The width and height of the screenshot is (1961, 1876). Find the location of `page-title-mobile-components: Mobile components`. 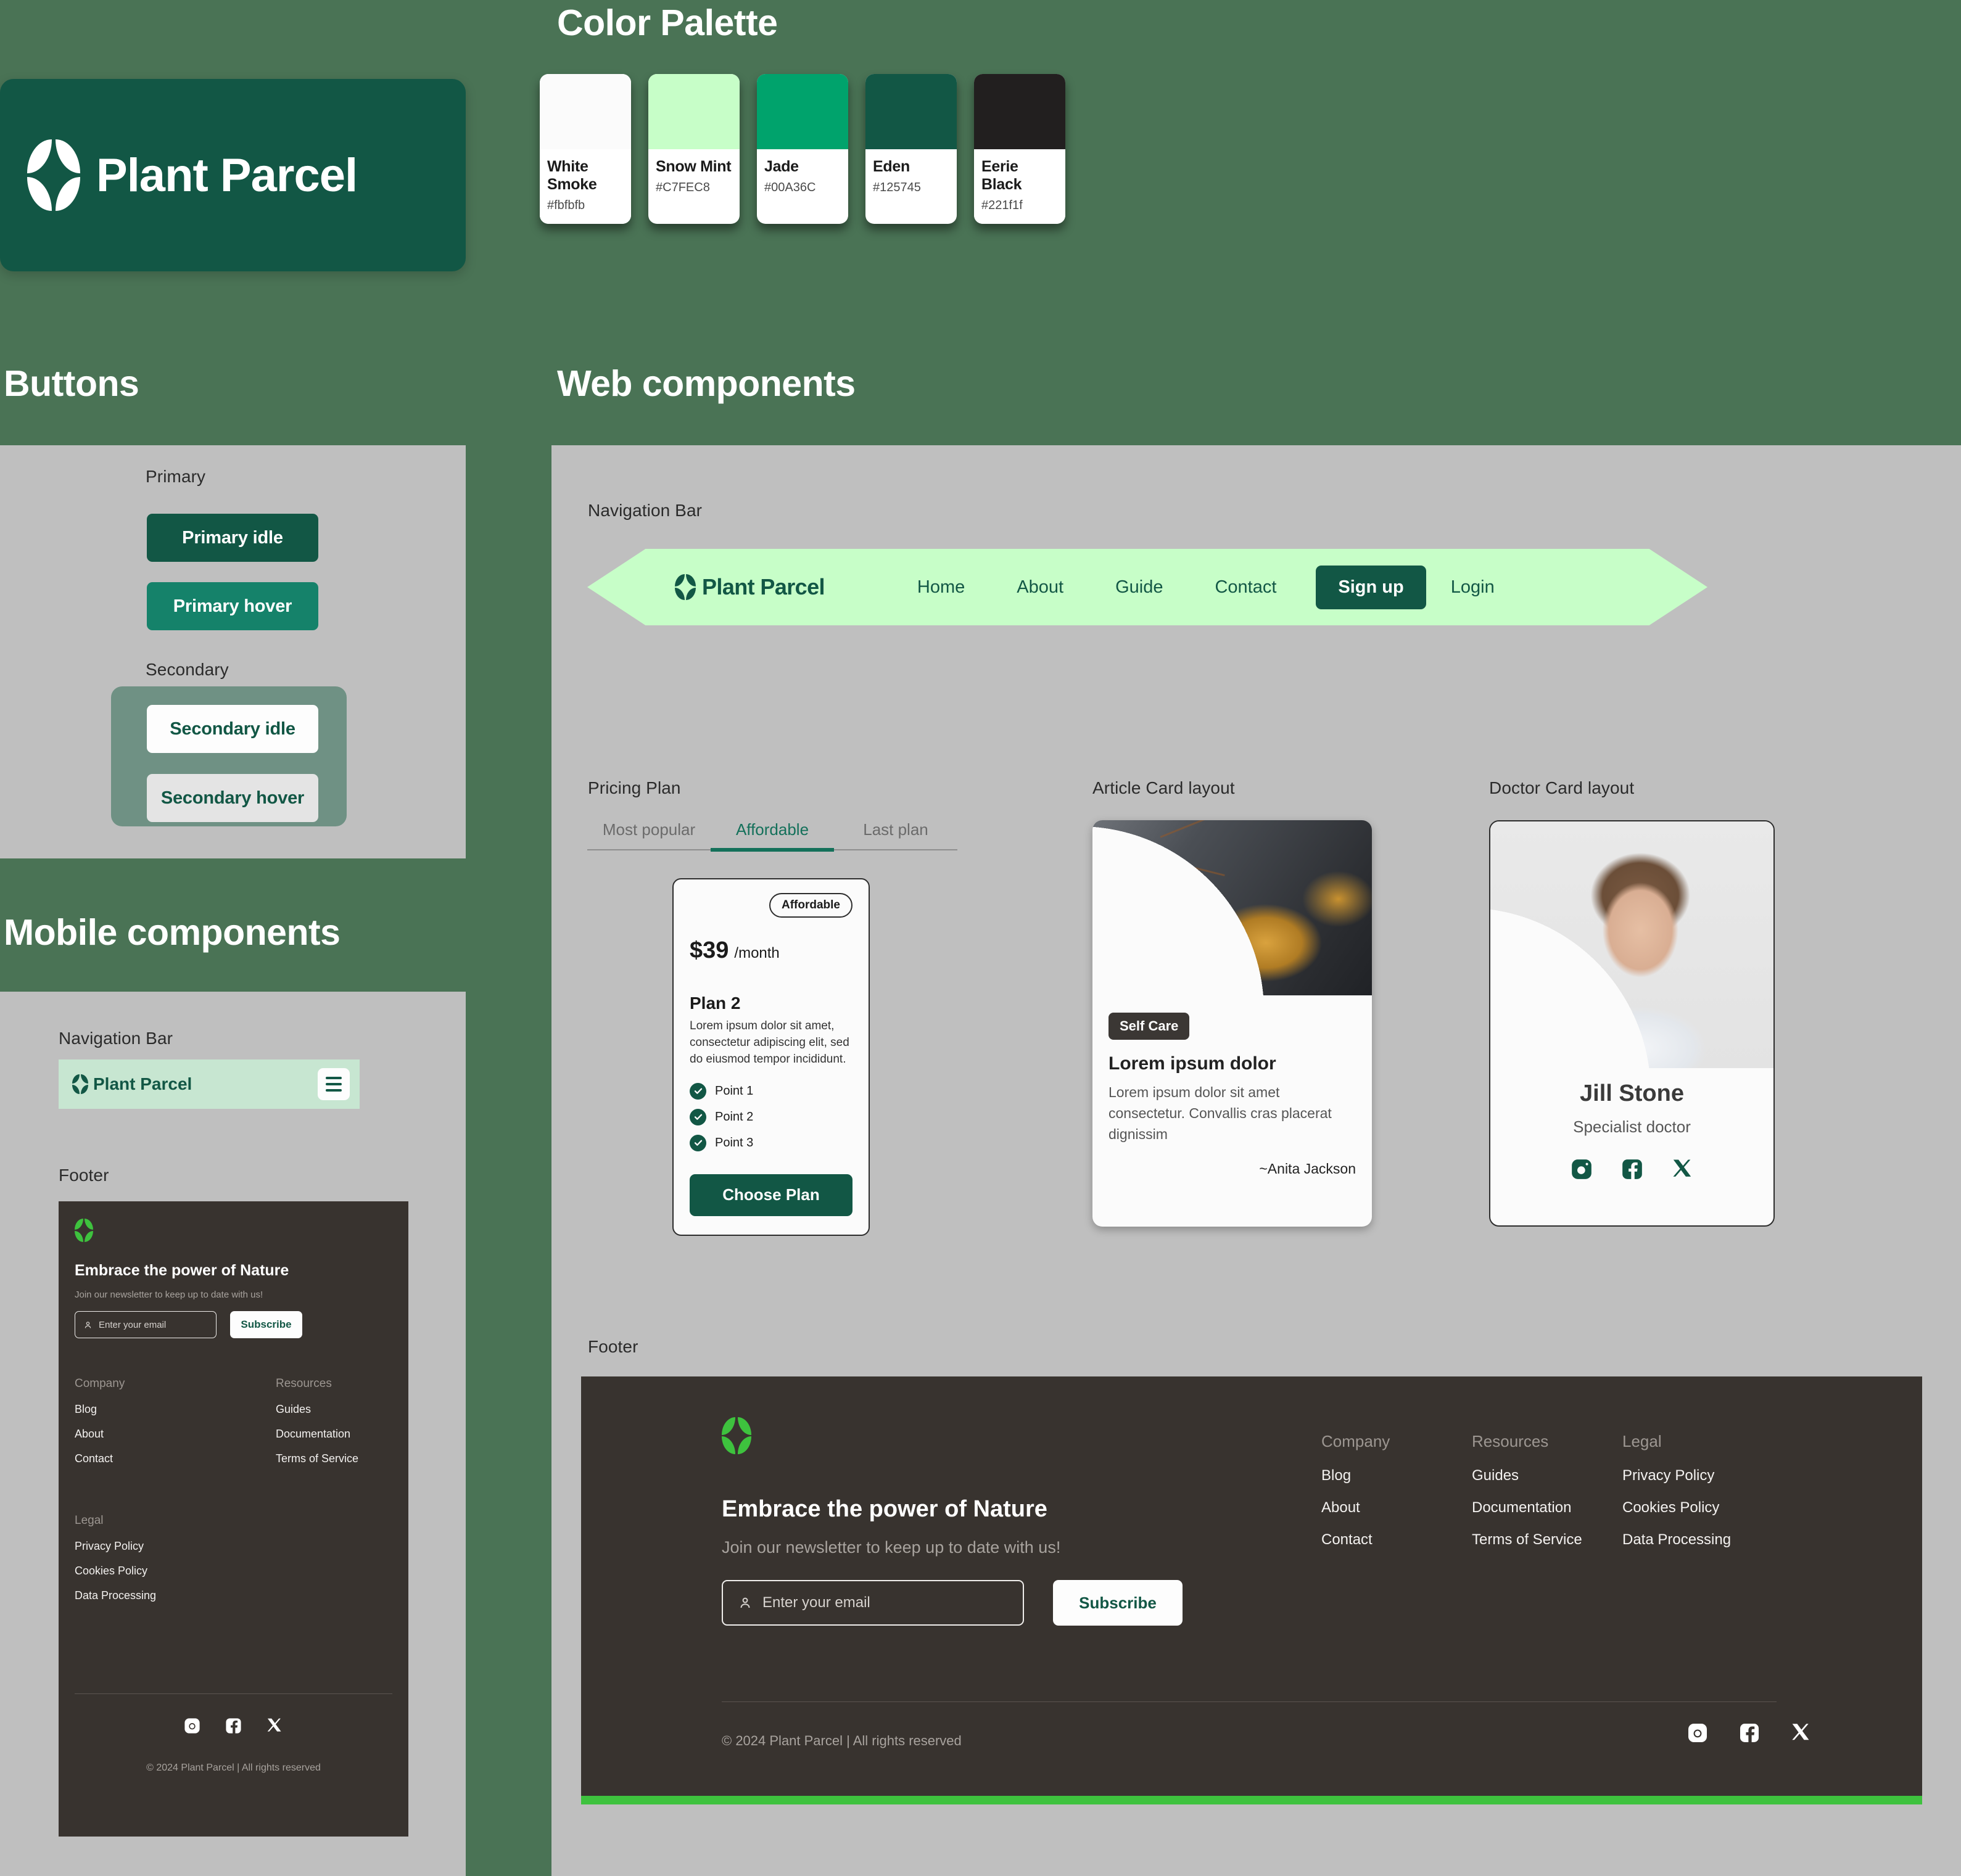

page-title-mobile-components: Mobile components is located at coordinates (172, 932).